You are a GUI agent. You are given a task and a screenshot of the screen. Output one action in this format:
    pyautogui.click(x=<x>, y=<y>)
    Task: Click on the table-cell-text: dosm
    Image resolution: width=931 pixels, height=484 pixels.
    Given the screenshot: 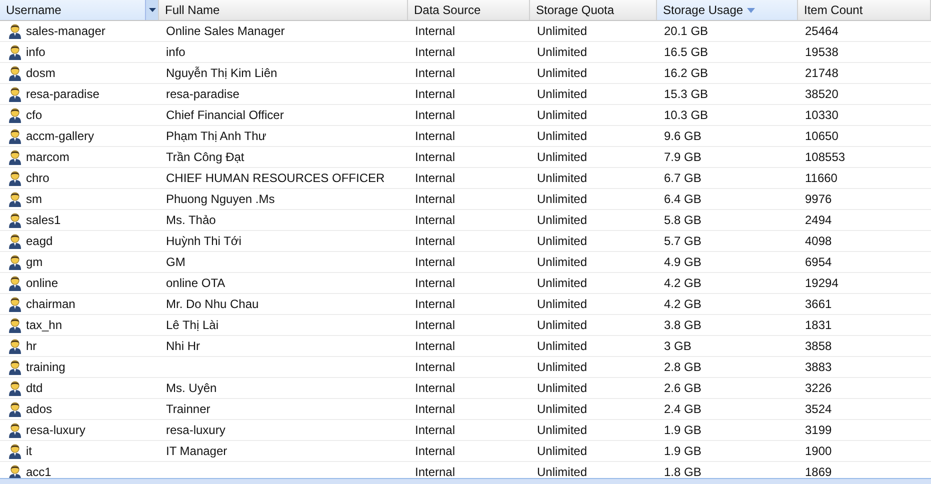 What is the action you would take?
    pyautogui.click(x=41, y=73)
    